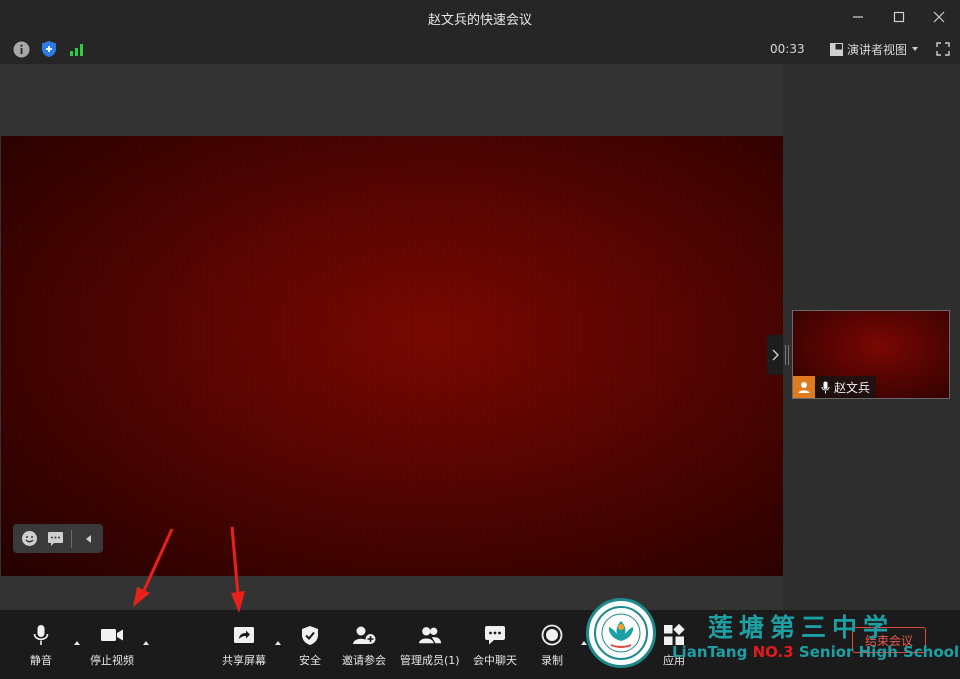 This screenshot has height=679, width=960. I want to click on triangle-left-icon, so click(88, 538).